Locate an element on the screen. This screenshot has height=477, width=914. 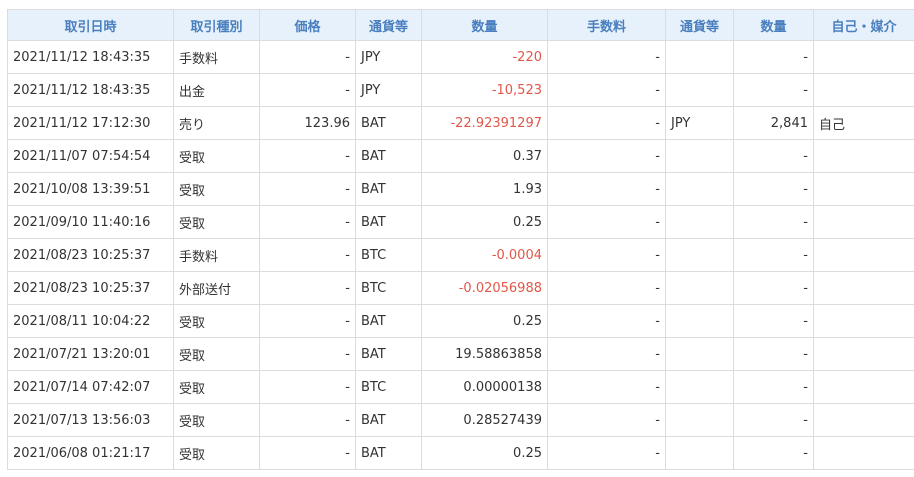
table-row: 2021/11/12 18:43:35 手数料 - JPY -220- - is located at coordinates (460, 57).